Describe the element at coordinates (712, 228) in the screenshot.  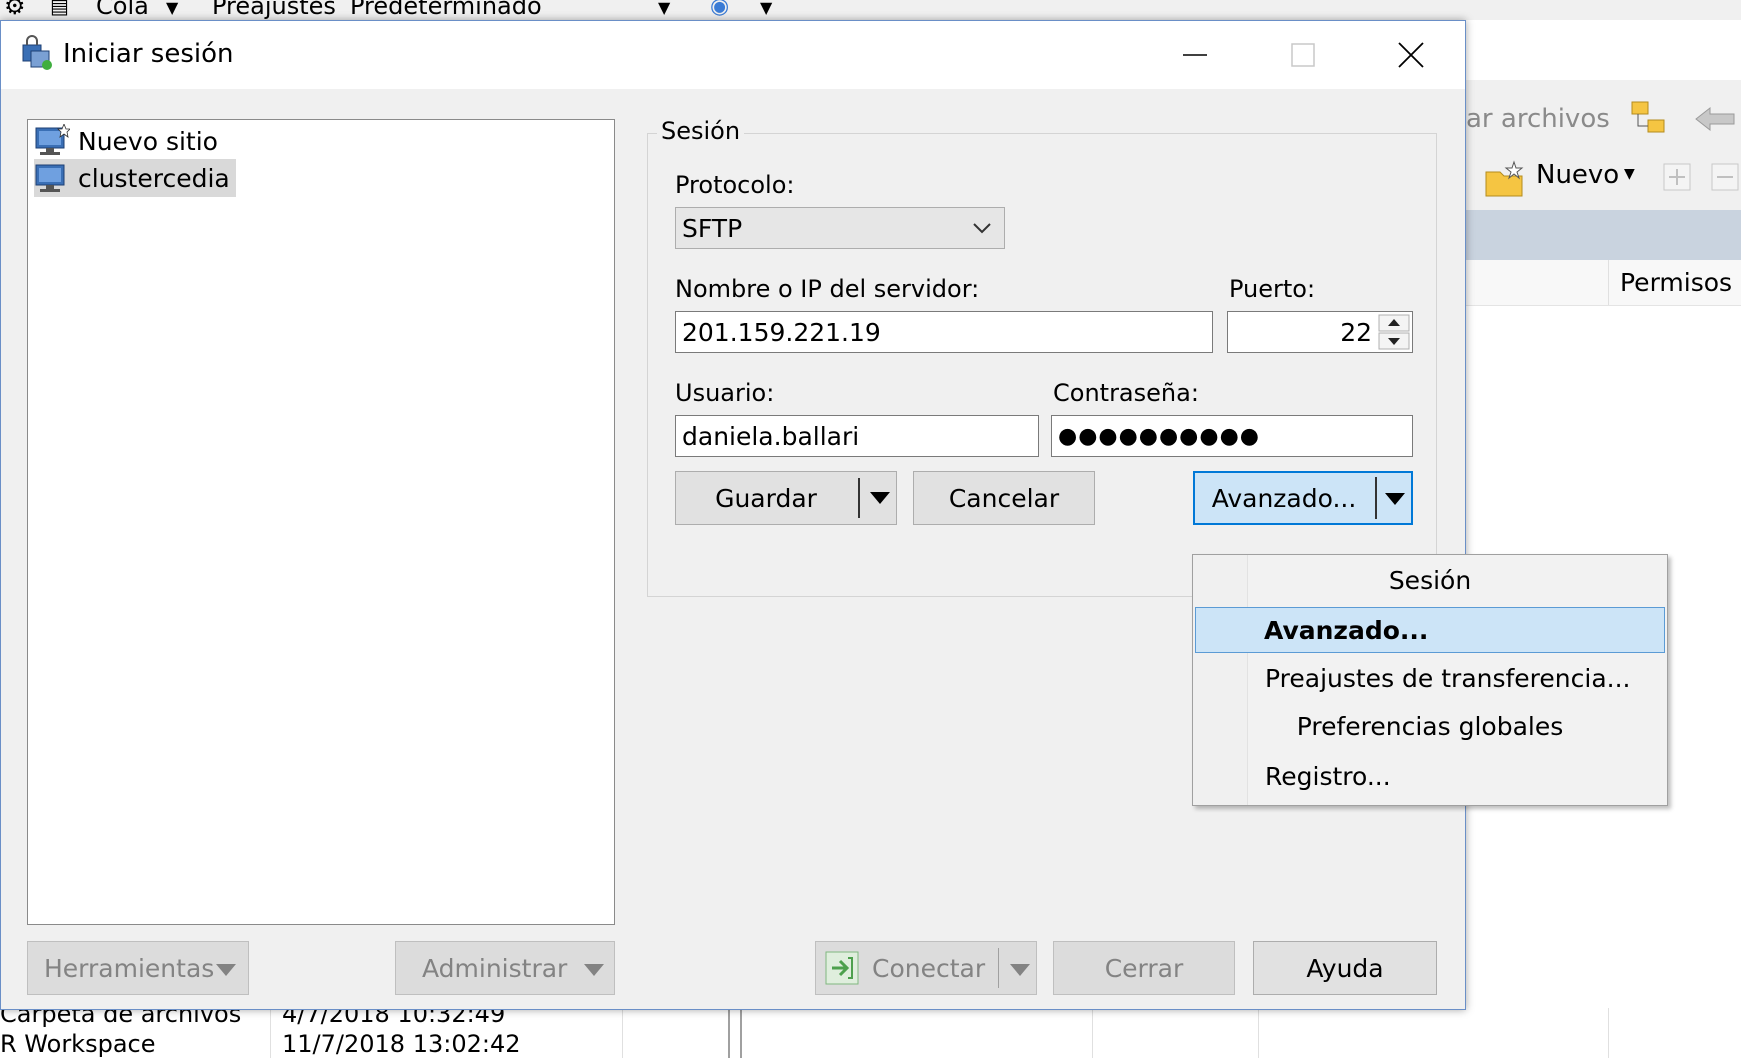
I see `protocol-value: SFTP` at that location.